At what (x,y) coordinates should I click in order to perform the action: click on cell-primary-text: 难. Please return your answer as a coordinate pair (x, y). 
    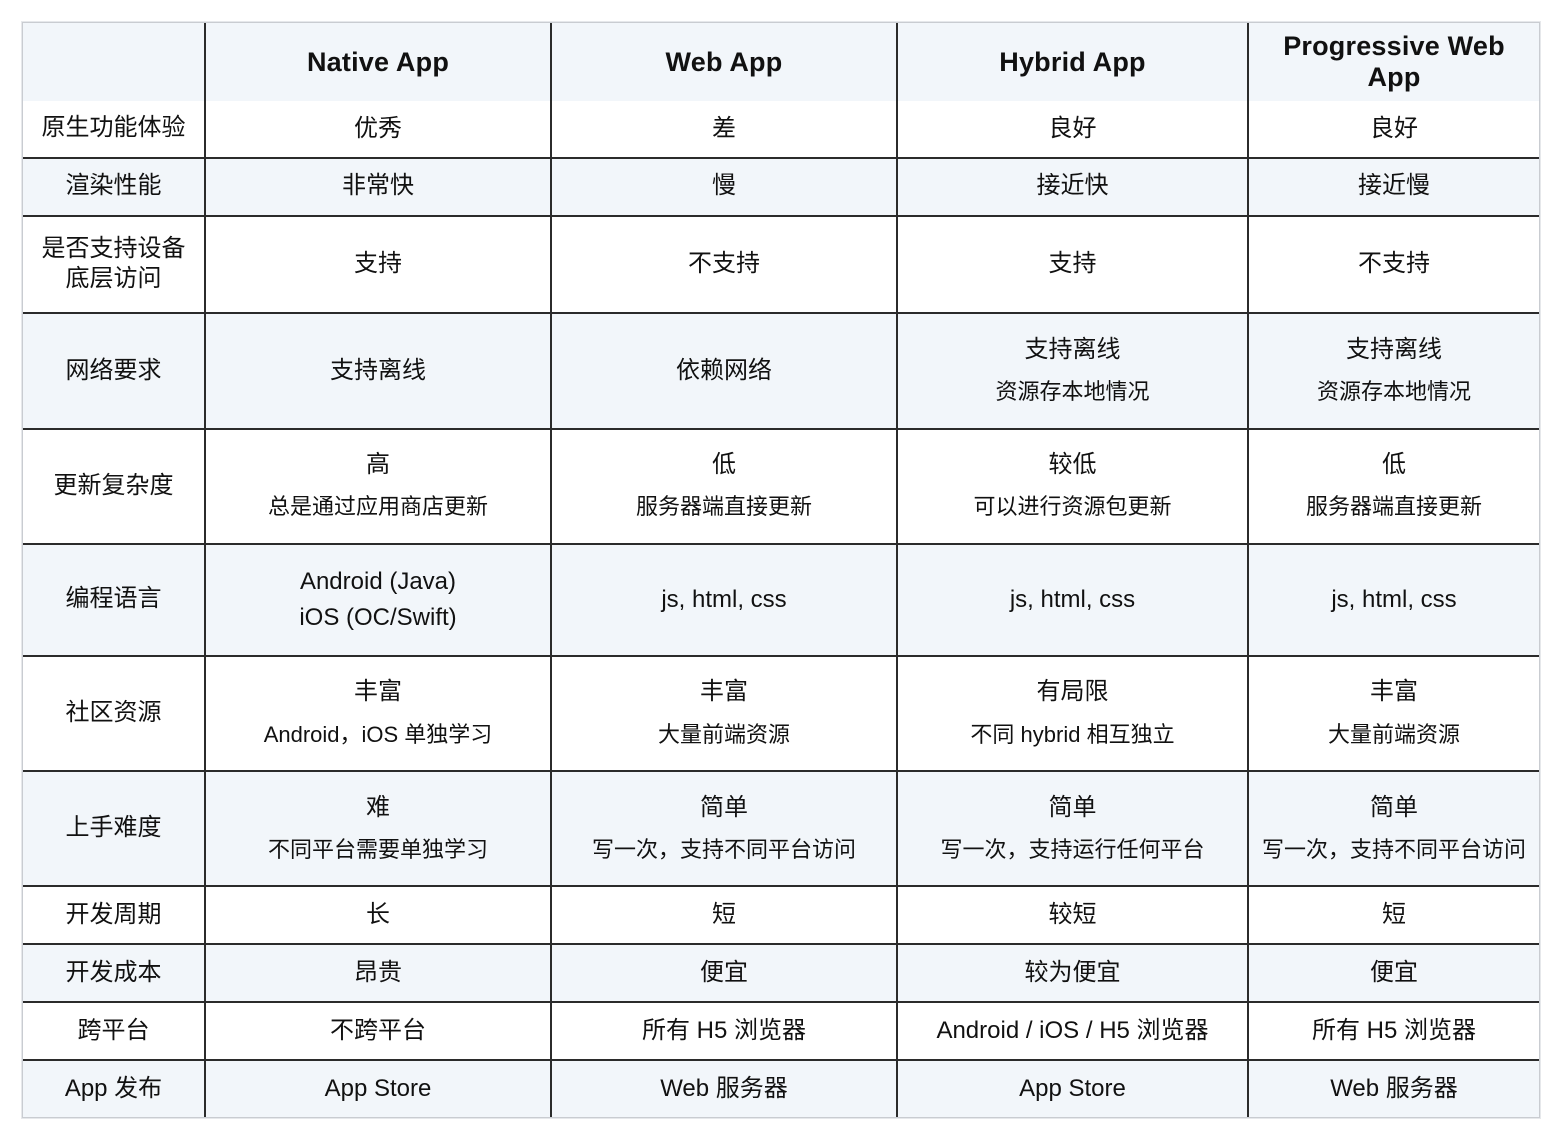
    Looking at the image, I should click on (378, 807).